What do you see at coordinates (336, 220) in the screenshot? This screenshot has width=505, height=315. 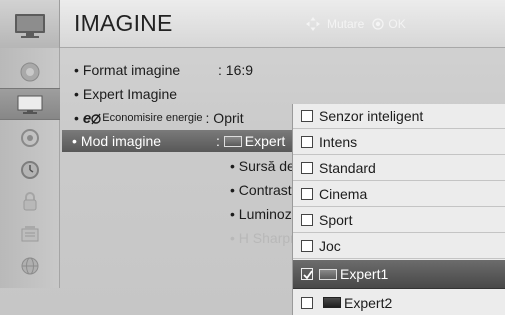 I see `option-label: Sport` at bounding box center [336, 220].